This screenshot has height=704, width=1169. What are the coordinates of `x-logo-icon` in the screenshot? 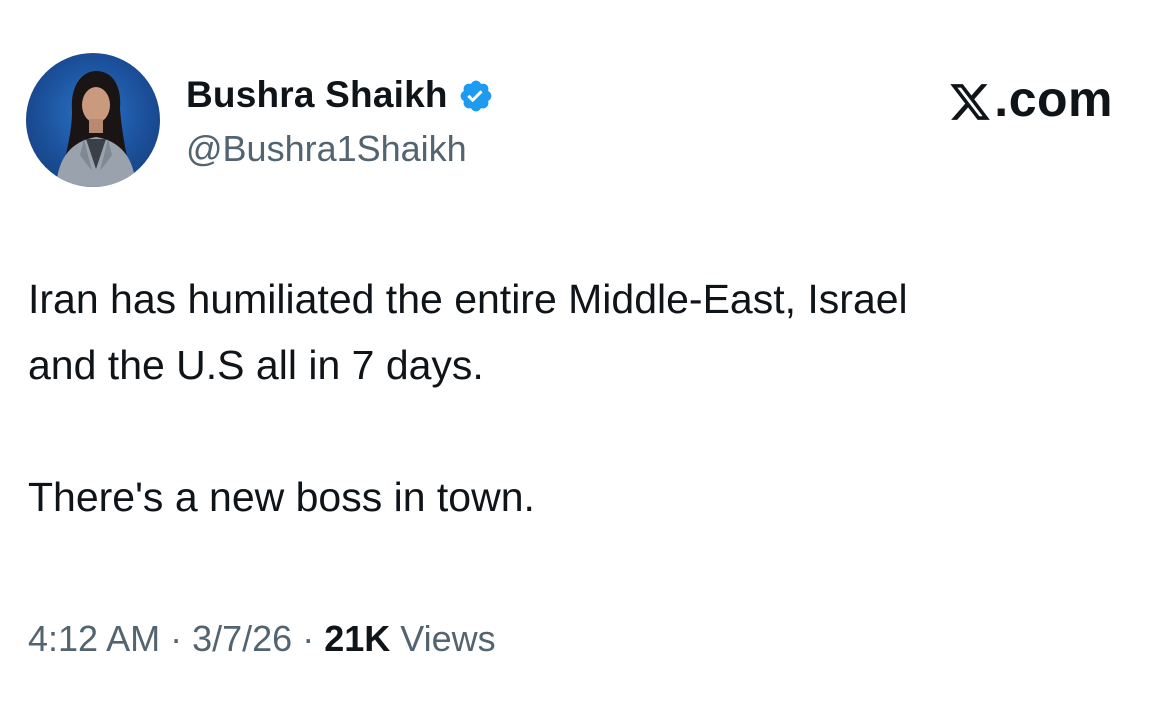 It's located at (970, 100).